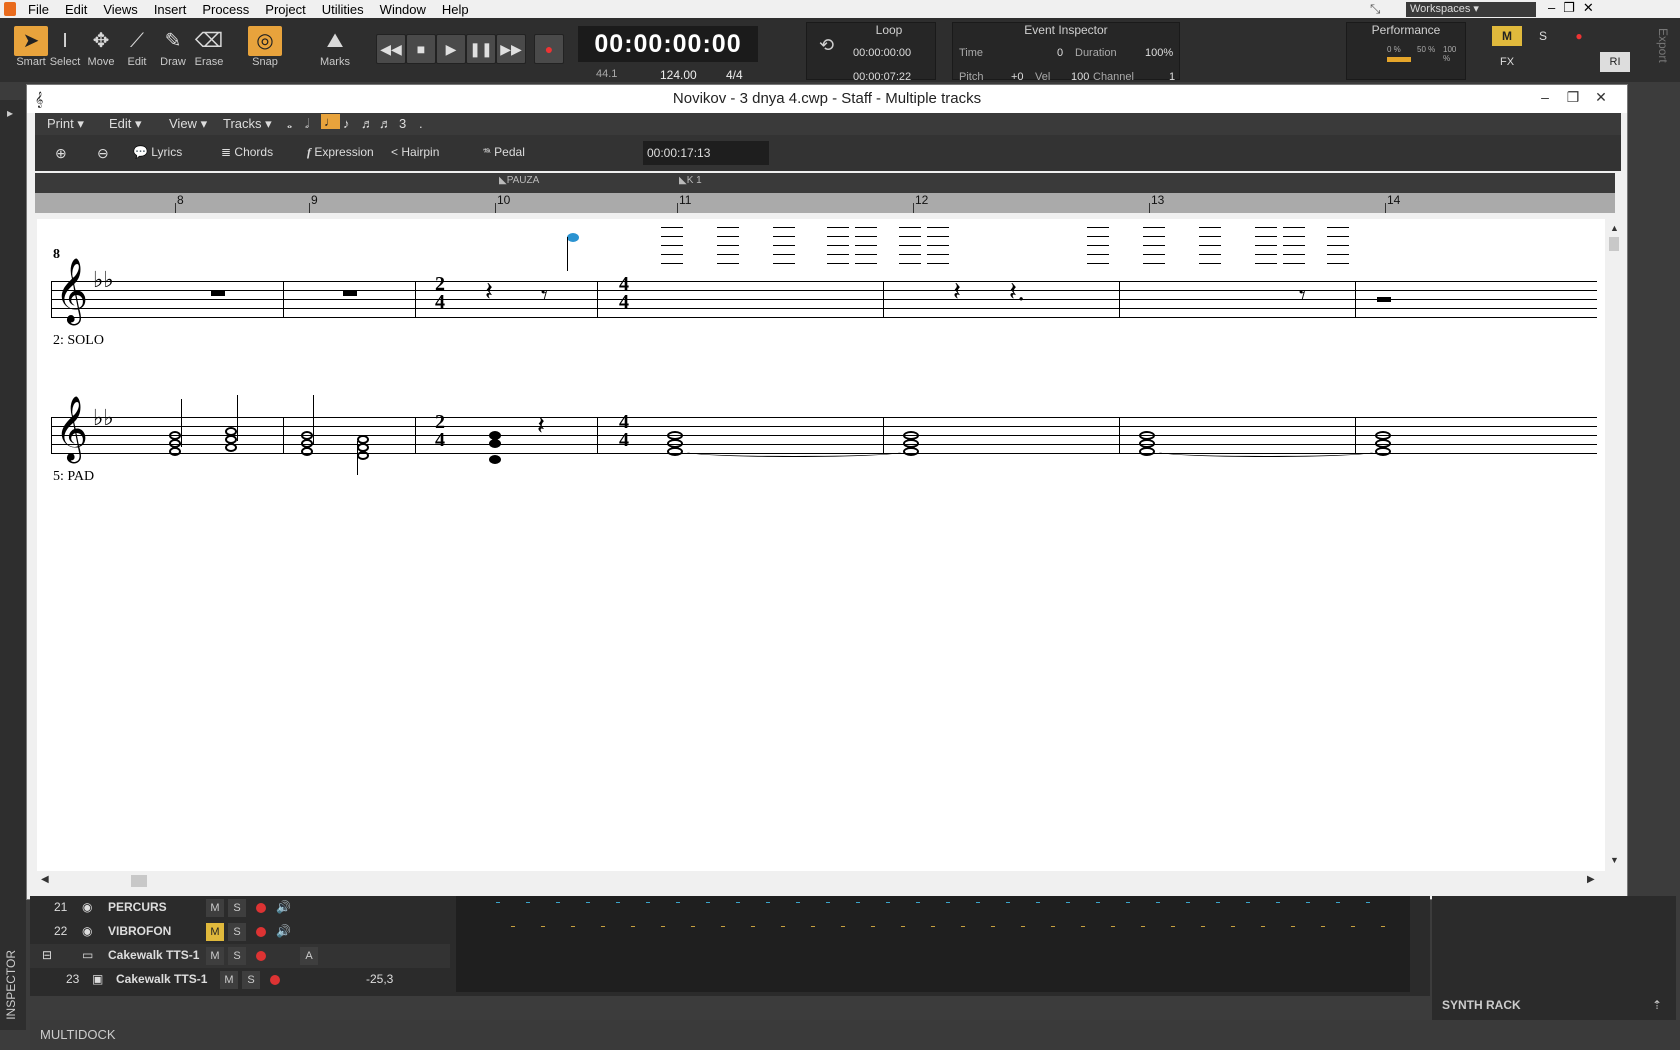 The image size is (1680, 1050). I want to click on stop-button: ■, so click(421, 49).